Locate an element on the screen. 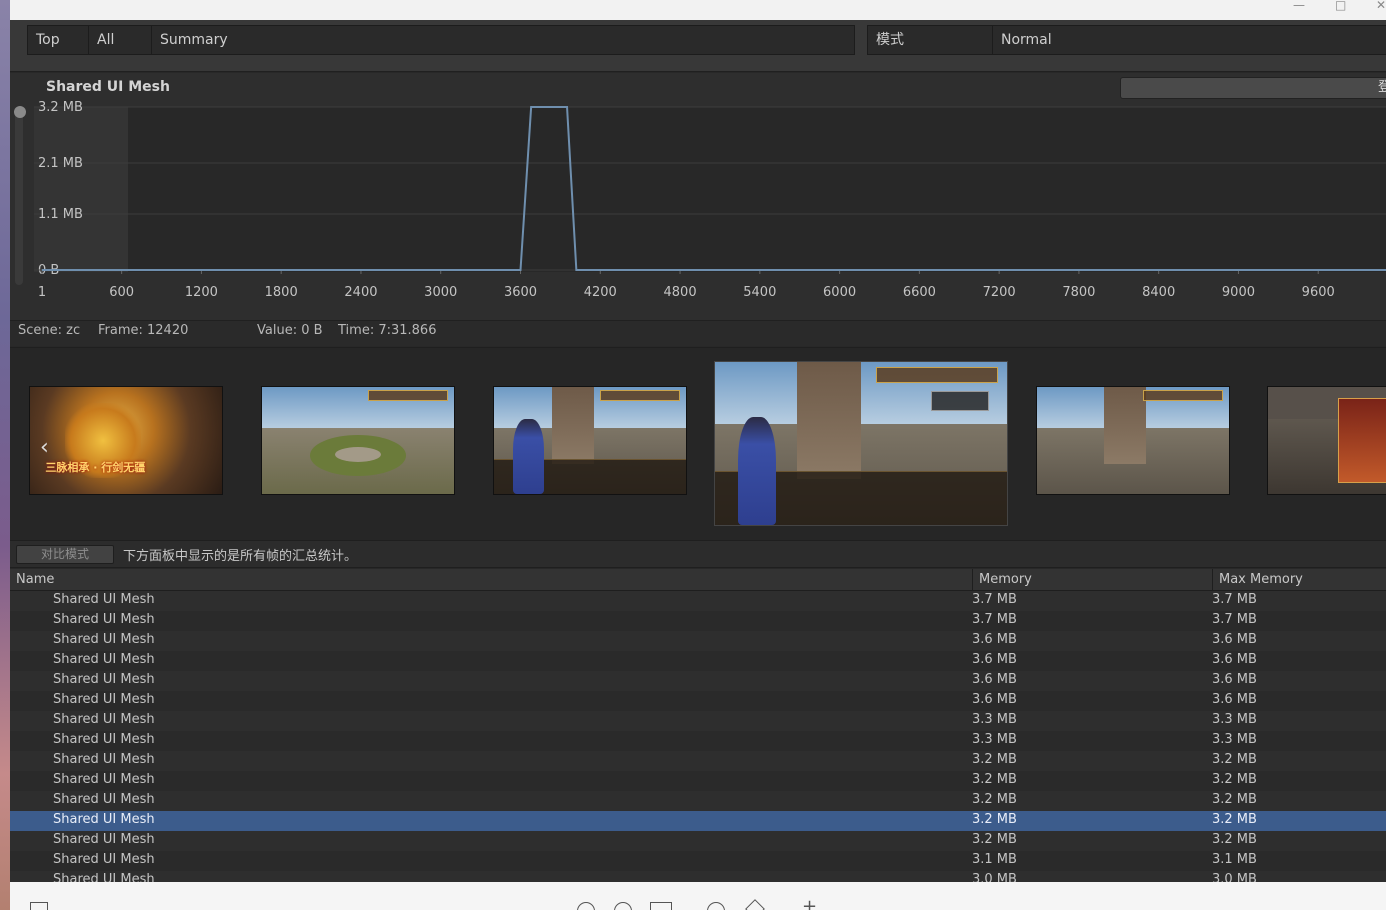 The width and height of the screenshot is (1386, 910). cell-memory: 3.1 MB is located at coordinates (994, 859).